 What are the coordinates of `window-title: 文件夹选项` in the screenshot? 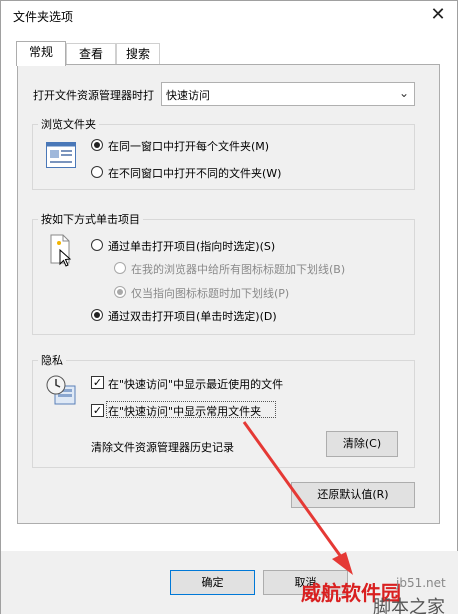 It's located at (43, 17).